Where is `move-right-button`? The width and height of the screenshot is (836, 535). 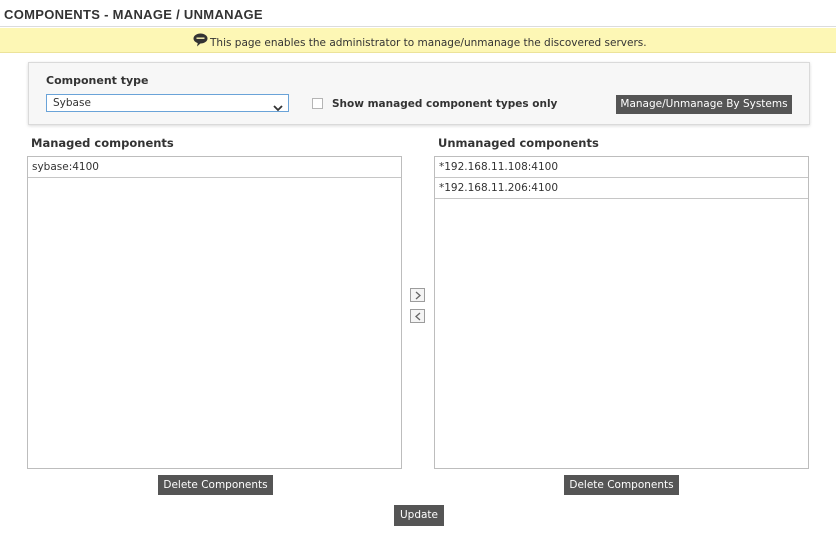
move-right-button is located at coordinates (417, 295).